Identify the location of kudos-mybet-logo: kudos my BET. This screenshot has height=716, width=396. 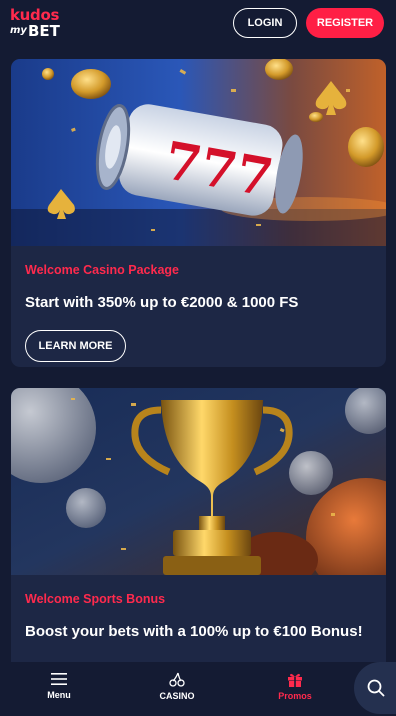
(35, 22).